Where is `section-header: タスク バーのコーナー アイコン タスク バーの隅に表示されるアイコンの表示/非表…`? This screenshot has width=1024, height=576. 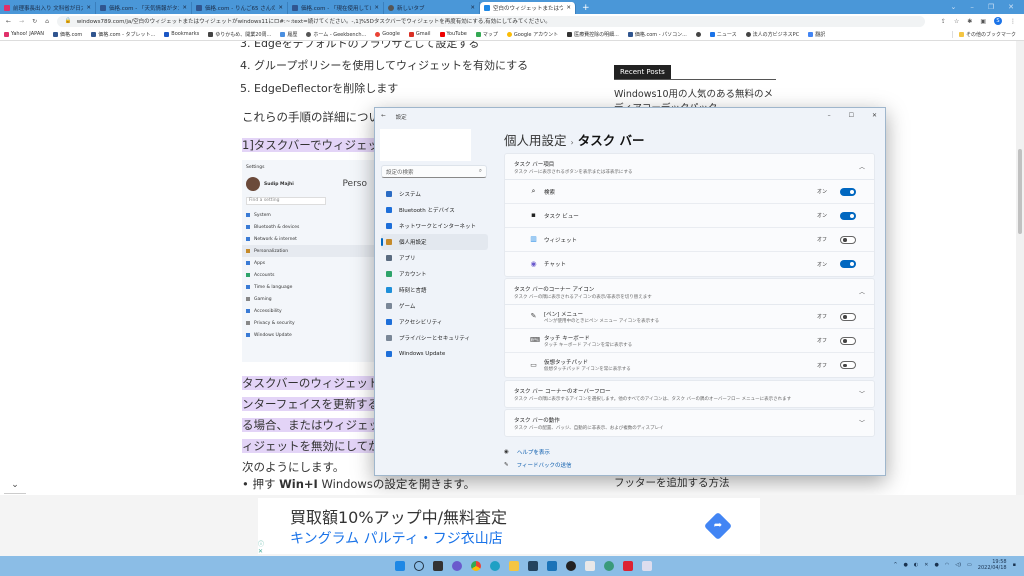
section-header: タスク バーのコーナー アイコン タスク バーの隅に表示されるアイコンの表示/非表… is located at coordinates (689, 292).